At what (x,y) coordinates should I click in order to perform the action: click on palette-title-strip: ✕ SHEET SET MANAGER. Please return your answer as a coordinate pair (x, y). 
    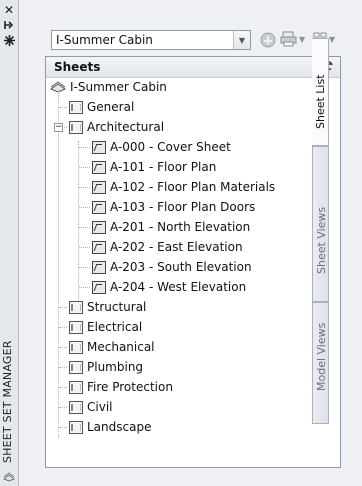
    Looking at the image, I should click on (9, 243).